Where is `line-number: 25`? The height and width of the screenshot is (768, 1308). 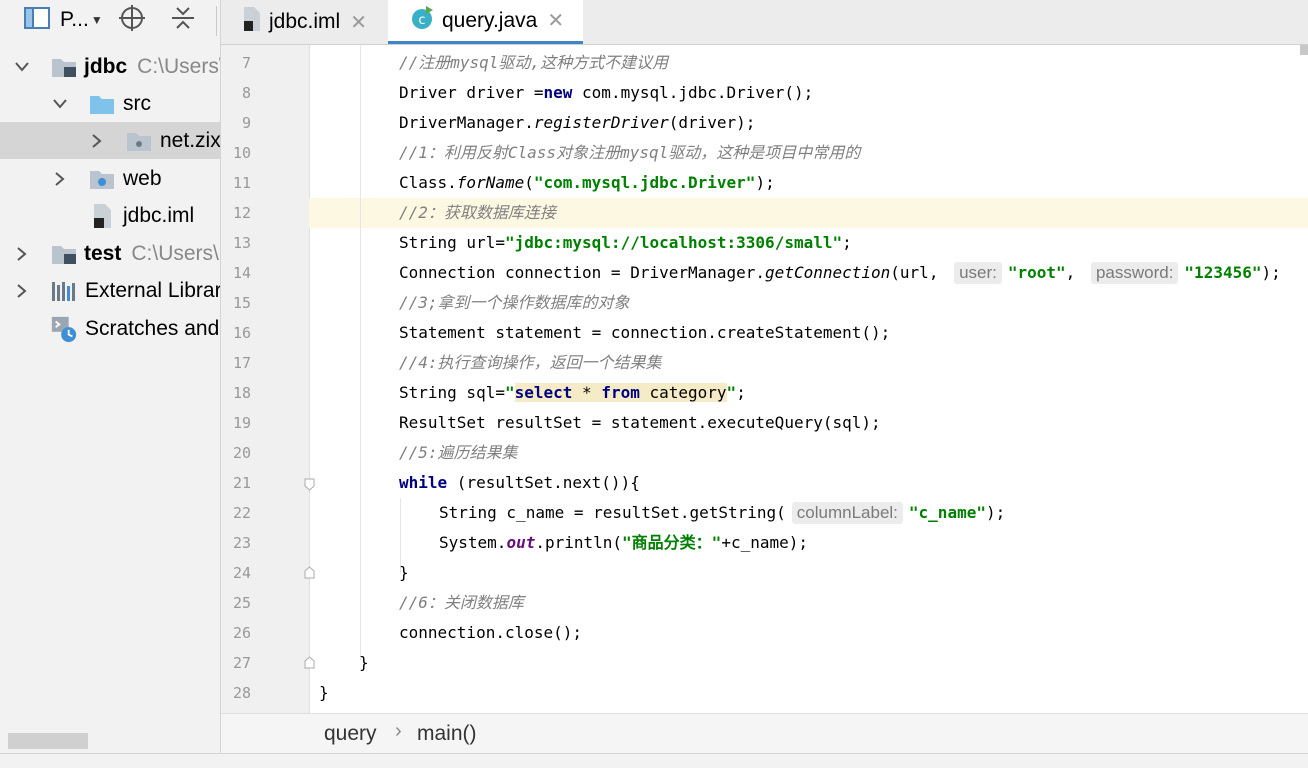 line-number: 25 is located at coordinates (241, 603).